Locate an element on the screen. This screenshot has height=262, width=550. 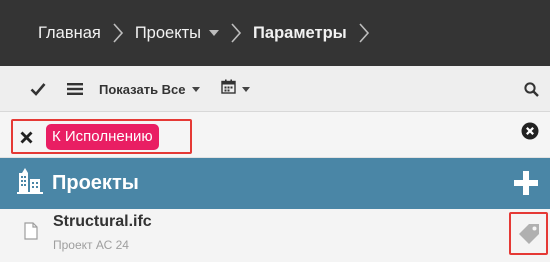
buildings-icon is located at coordinates (30, 181).